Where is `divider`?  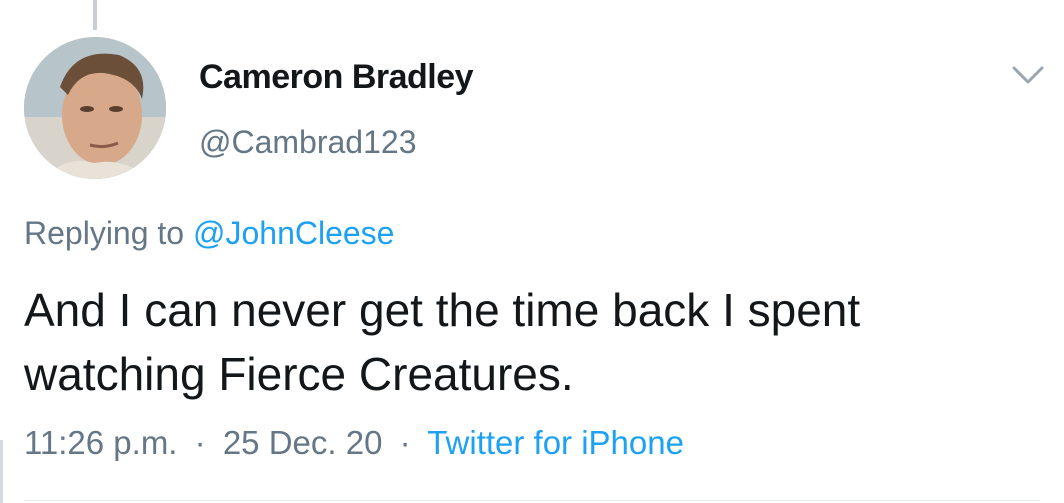 divider is located at coordinates (532, 500).